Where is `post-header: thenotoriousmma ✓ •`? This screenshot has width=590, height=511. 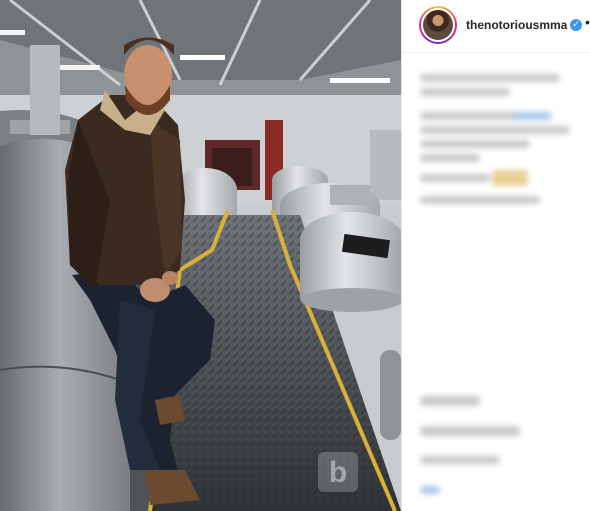
post-header: thenotoriousmma ✓ • is located at coordinates (496, 26).